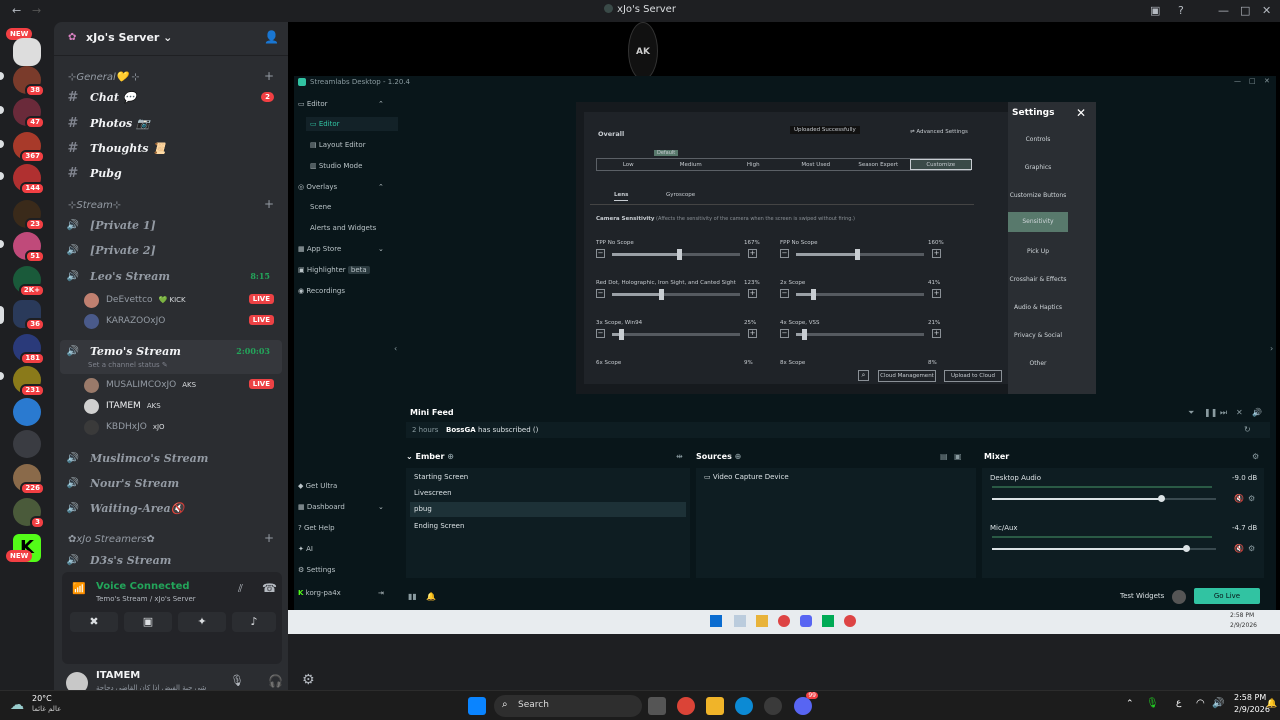 The height and width of the screenshot is (720, 1280). What do you see at coordinates (1038, 364) in the screenshot?
I see `settings-menu-item: Other` at bounding box center [1038, 364].